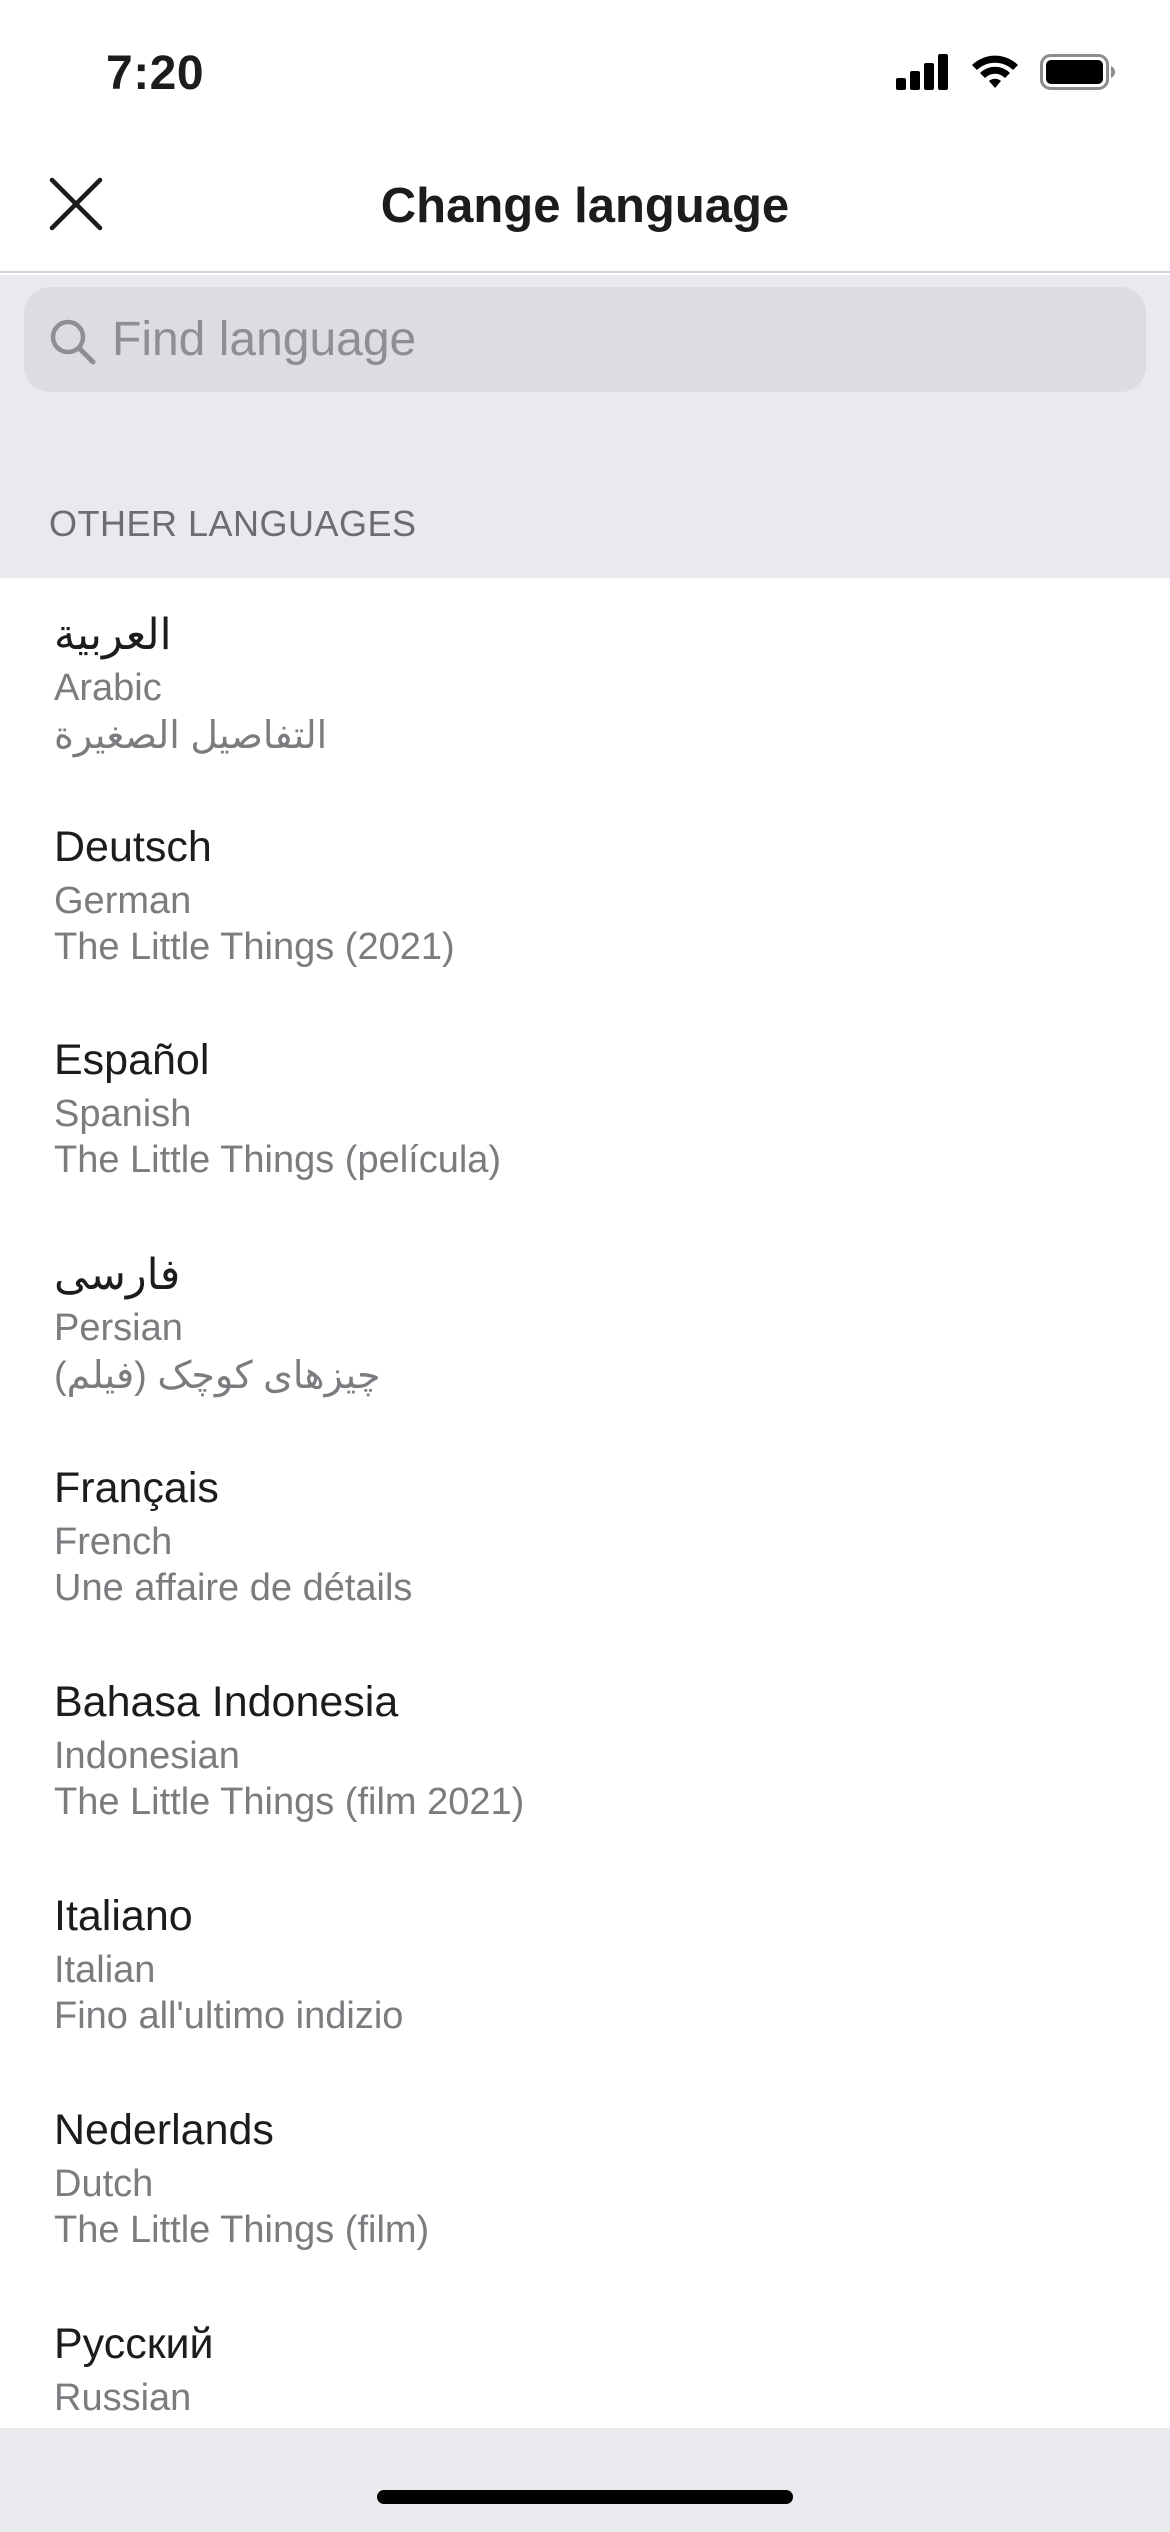 The height and width of the screenshot is (2532, 1170). I want to click on language-native-name: Bahasa Indonesia, so click(226, 1702).